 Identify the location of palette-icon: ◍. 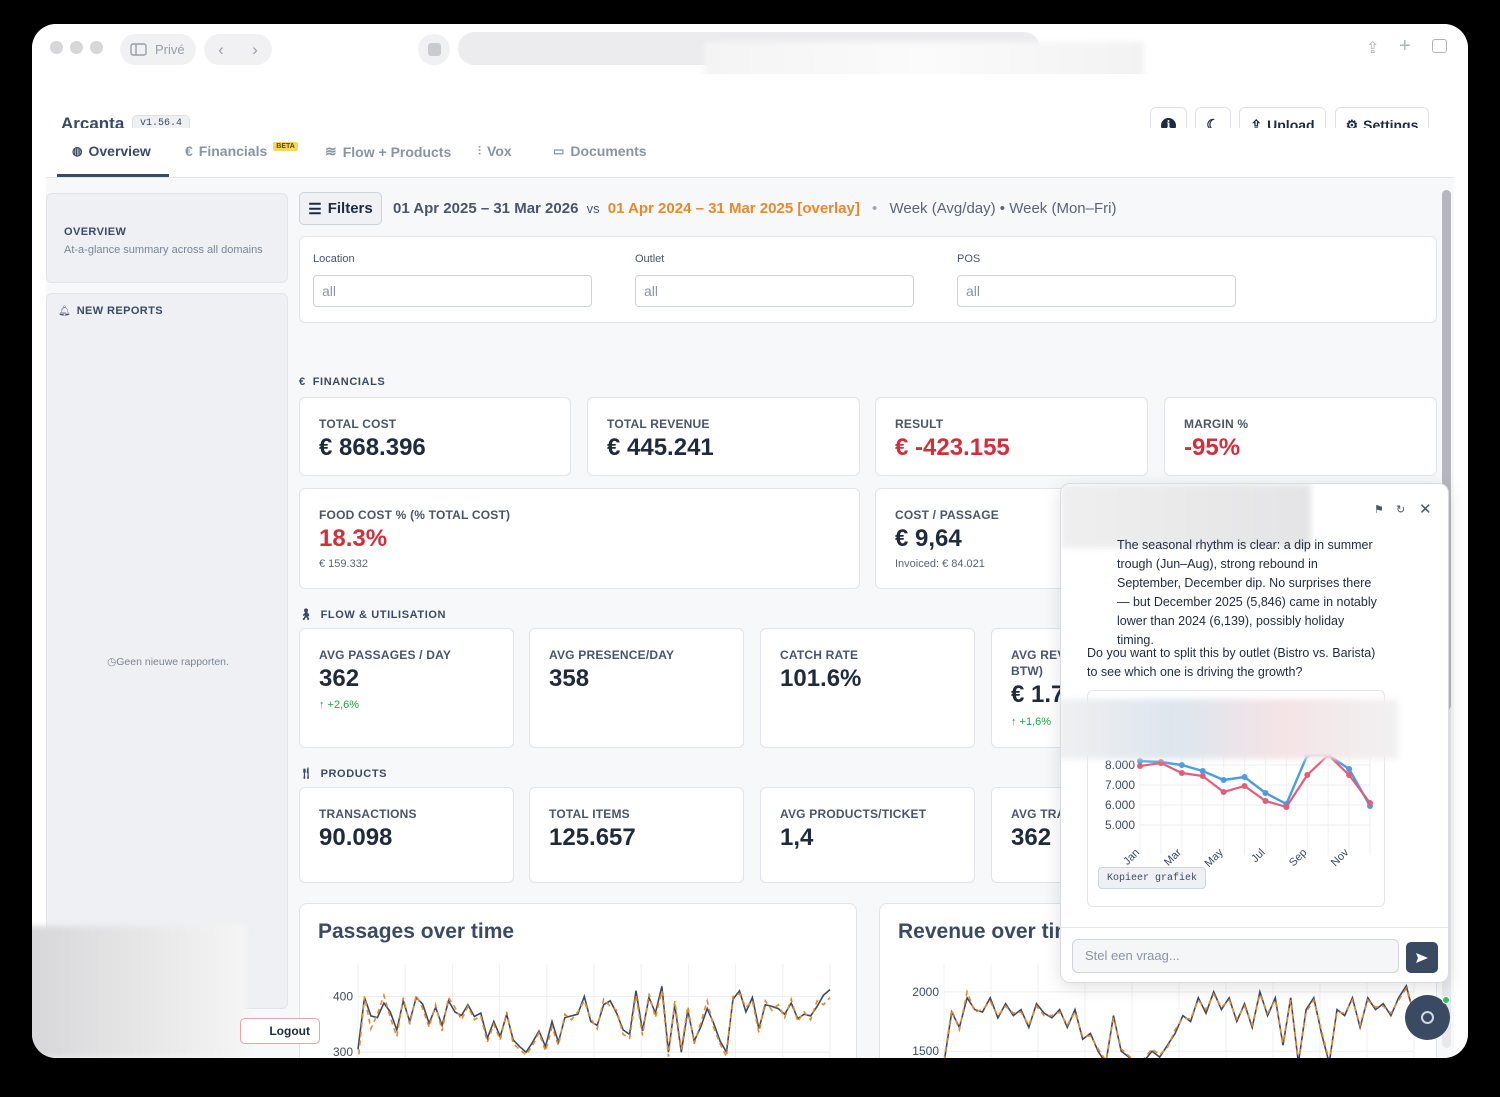
(77, 151).